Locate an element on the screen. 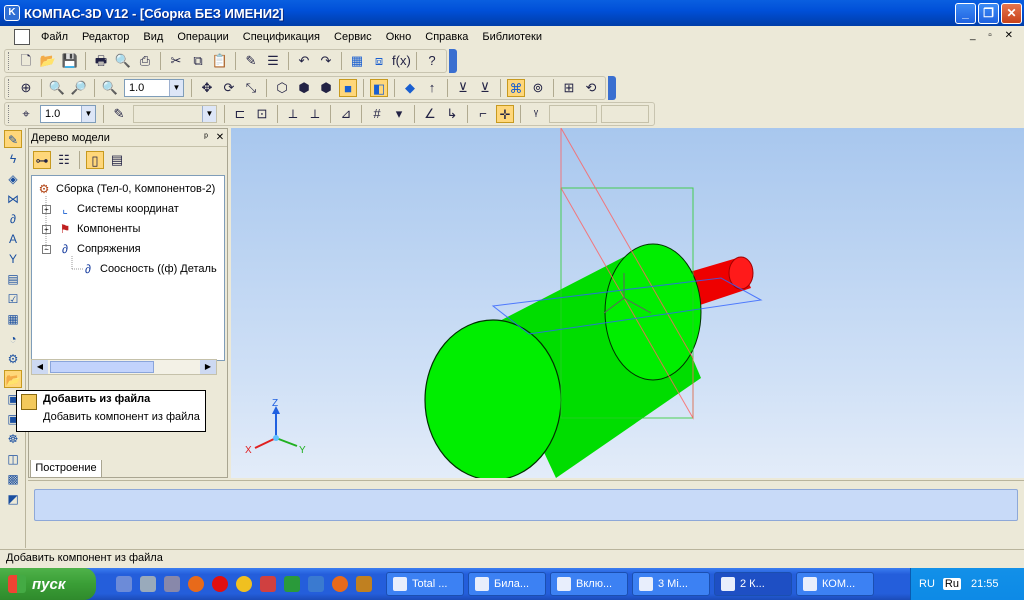 Image resolution: width=1024 pixels, height=600 pixels. orientation-icon: ⤡ is located at coordinates (251, 88).